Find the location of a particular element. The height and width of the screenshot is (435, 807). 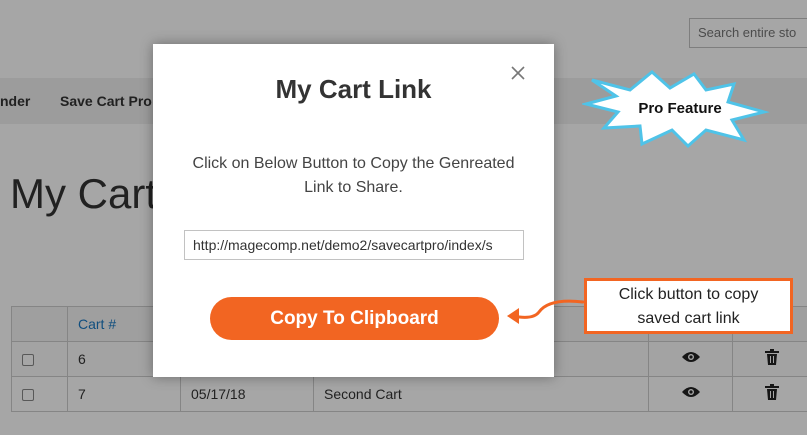

arrow-head is located at coordinates (513, 316).